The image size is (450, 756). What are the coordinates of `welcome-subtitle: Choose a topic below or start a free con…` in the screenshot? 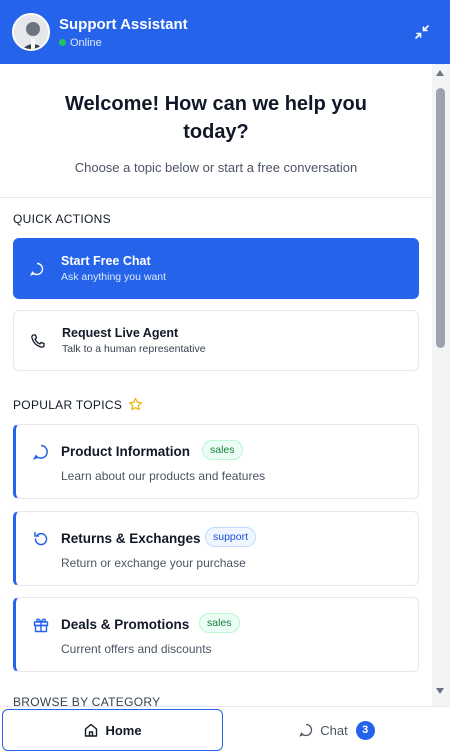 It's located at (216, 167).